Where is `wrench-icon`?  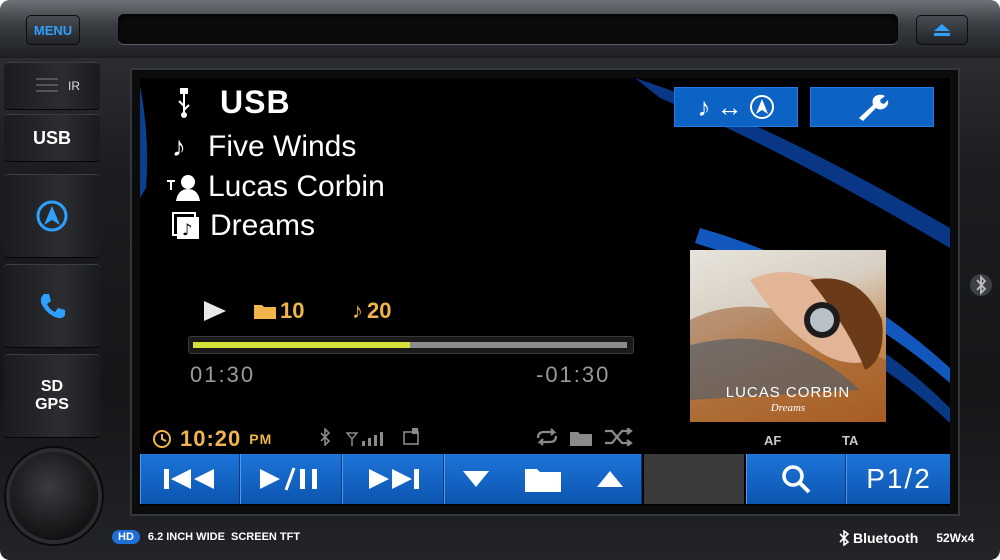
wrench-icon is located at coordinates (874, 107).